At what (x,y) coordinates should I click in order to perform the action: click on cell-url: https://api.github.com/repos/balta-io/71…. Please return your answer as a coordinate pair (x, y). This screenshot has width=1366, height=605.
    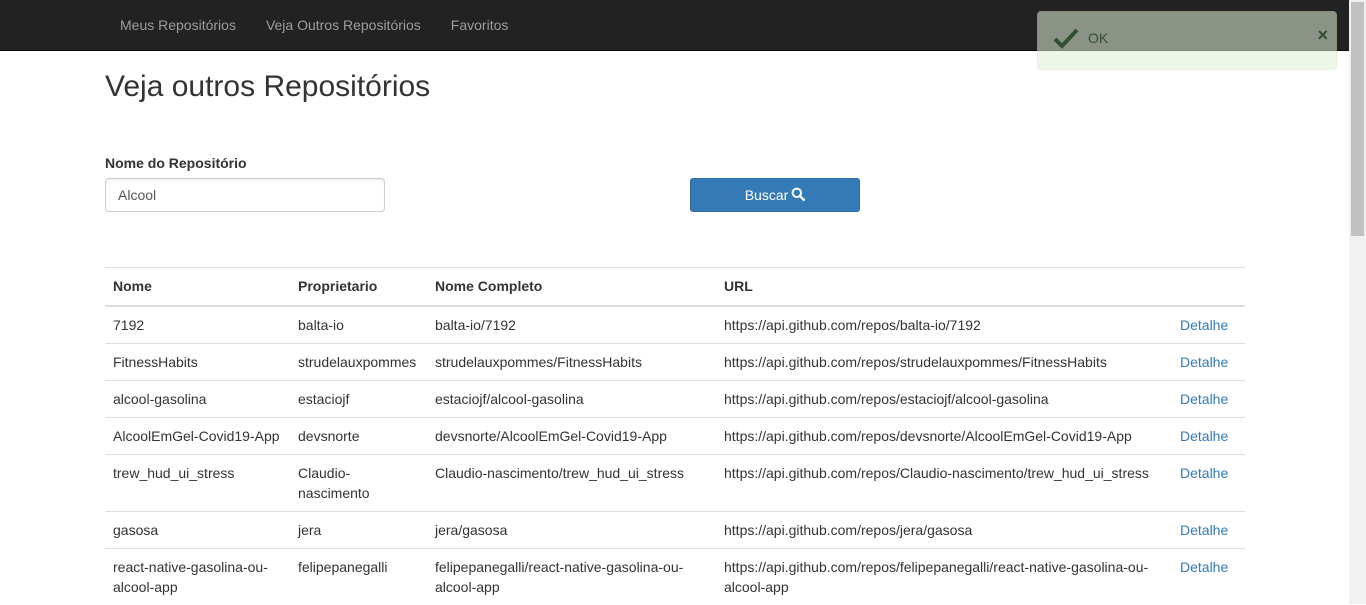
    Looking at the image, I should click on (852, 324).